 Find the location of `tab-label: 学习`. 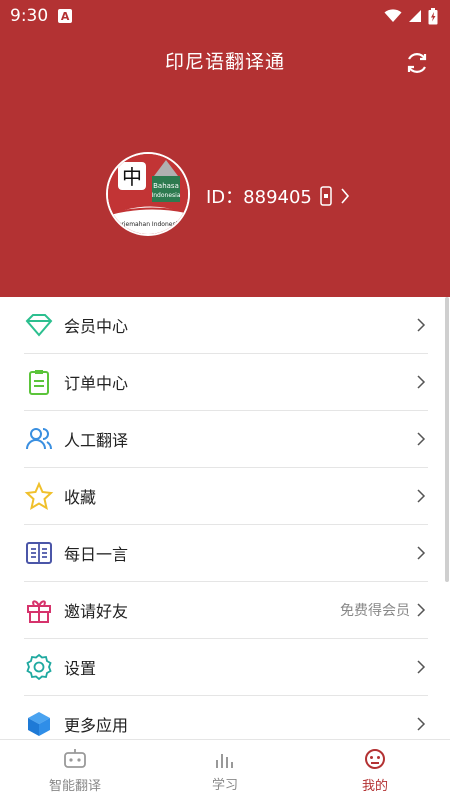

tab-label: 学习 is located at coordinates (224, 785).